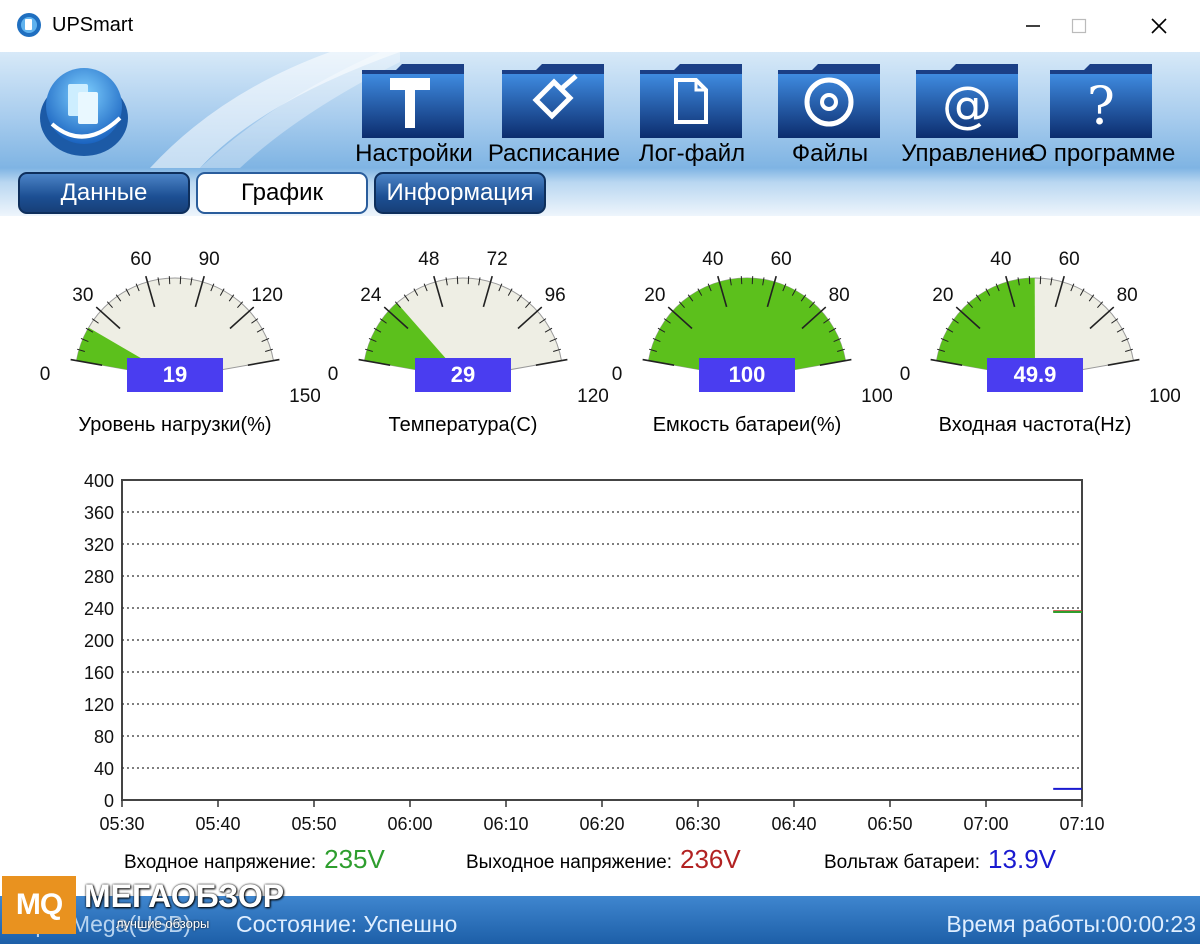 Image resolution: width=1200 pixels, height=944 pixels. I want to click on toolbar-button-control: @ Управление, so click(968, 112).